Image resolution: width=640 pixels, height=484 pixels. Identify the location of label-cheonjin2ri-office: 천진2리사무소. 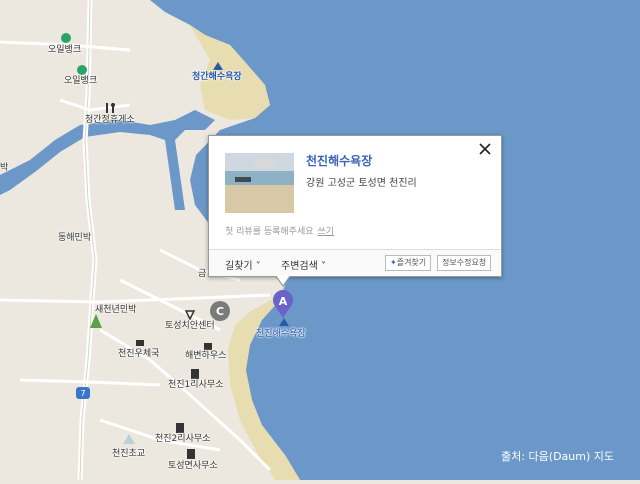
(183, 439).